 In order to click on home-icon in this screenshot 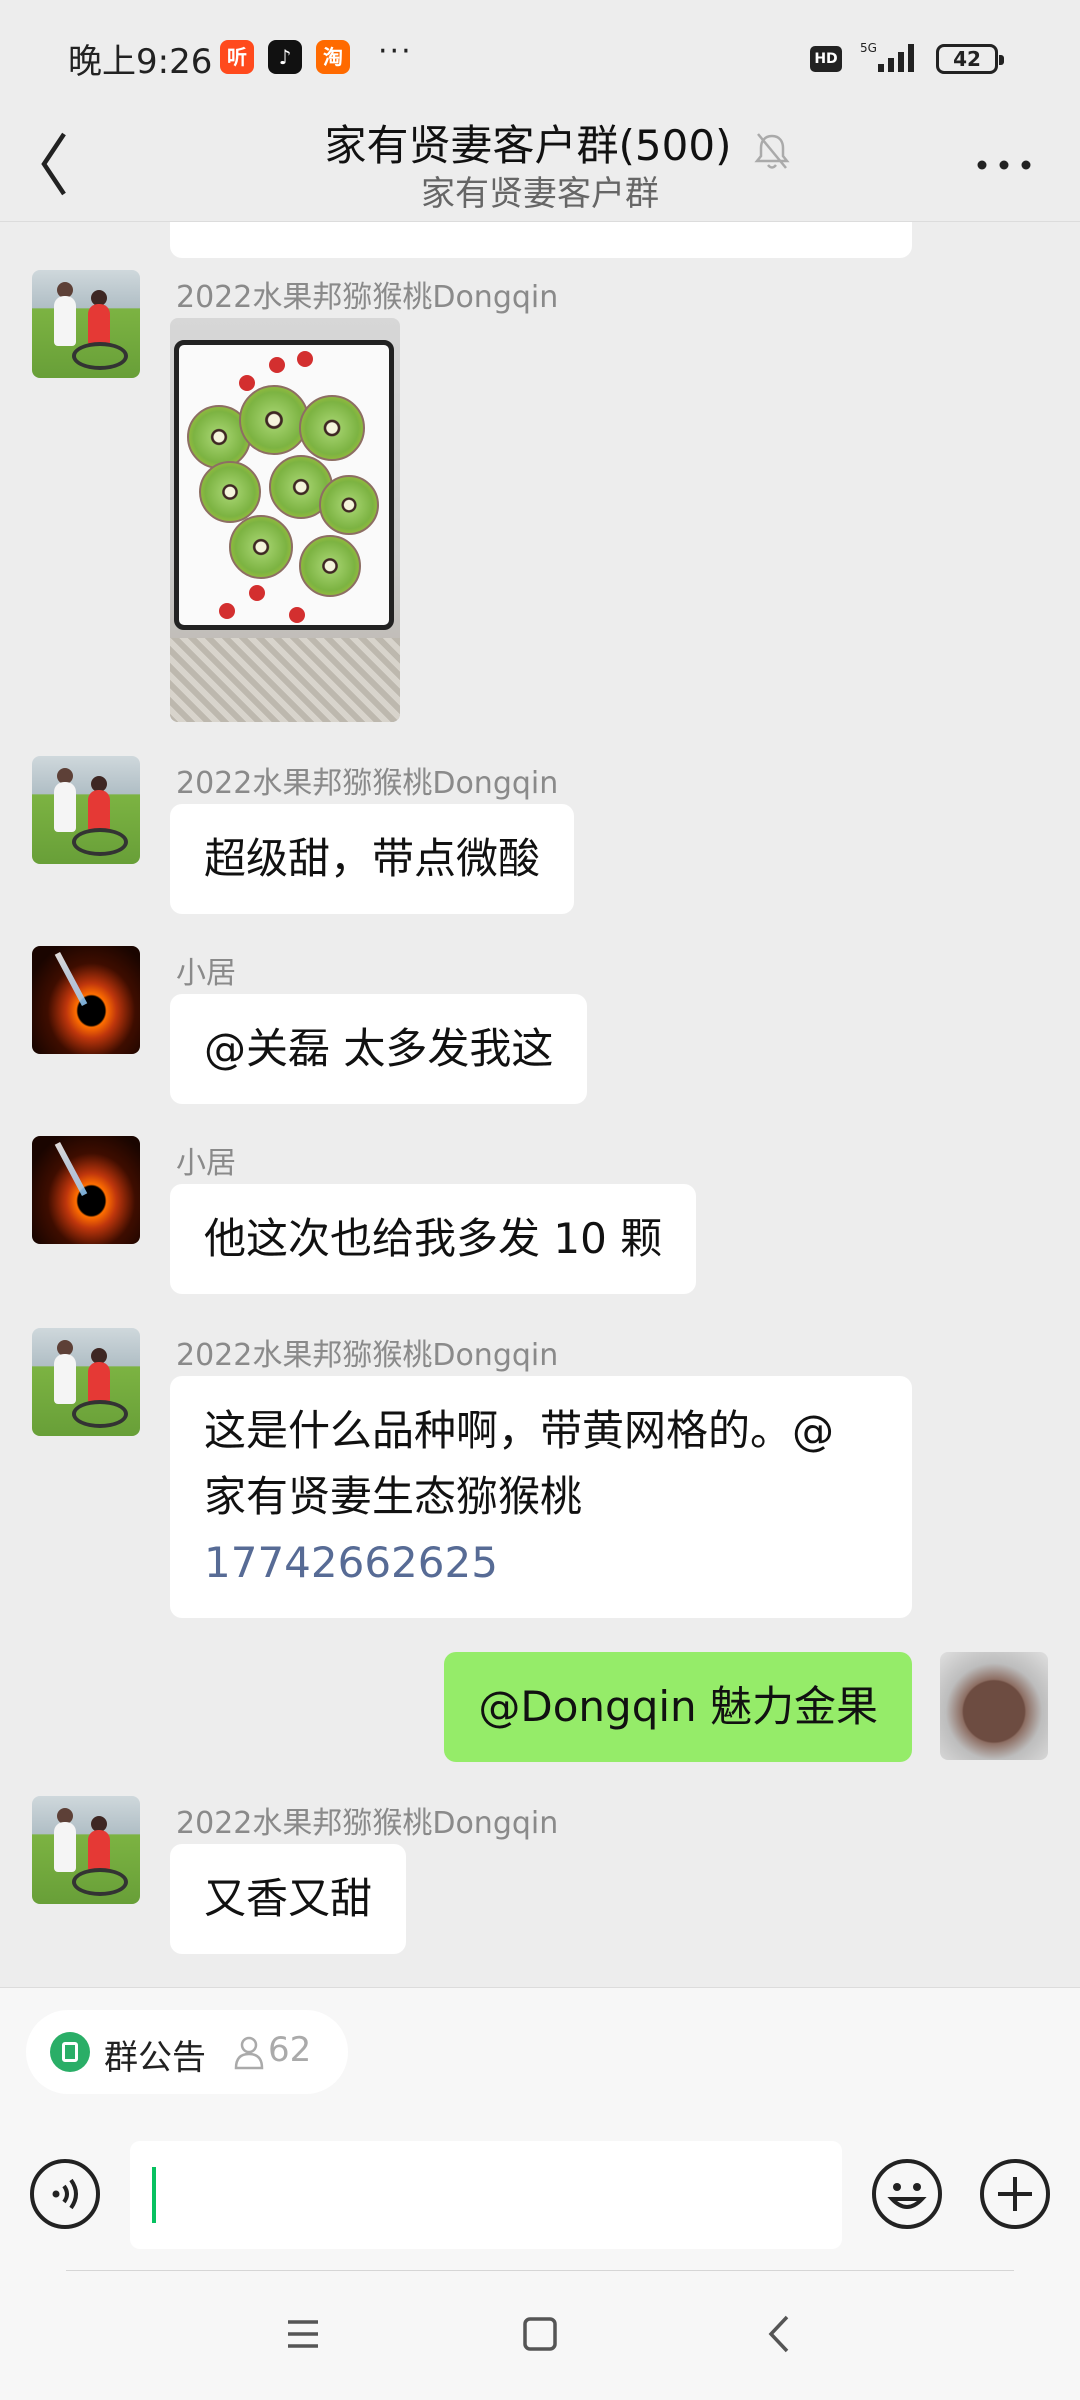, I will do `click(540, 2334)`.